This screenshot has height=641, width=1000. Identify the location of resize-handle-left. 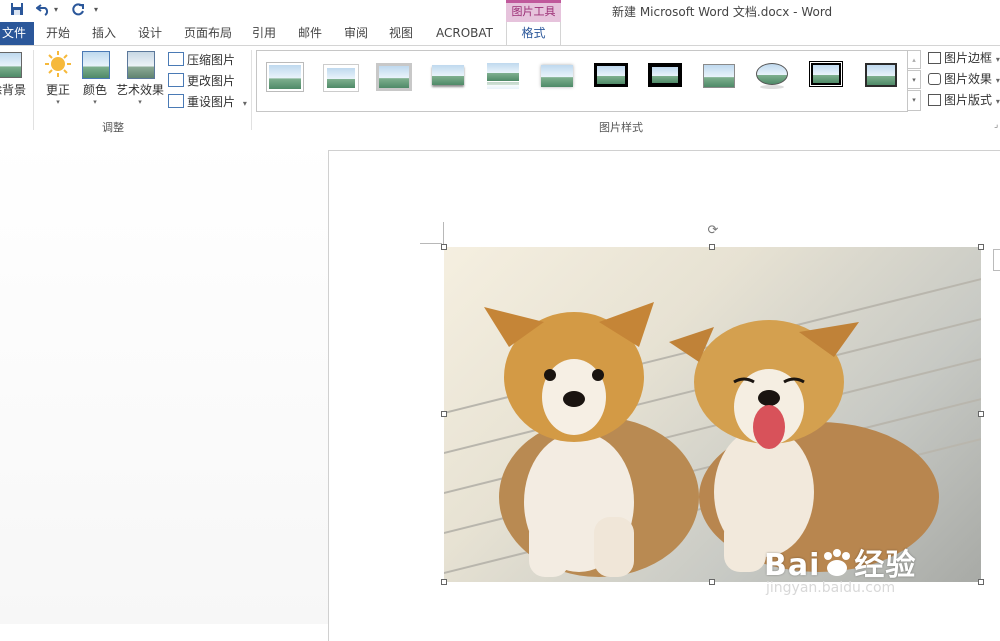
(444, 414).